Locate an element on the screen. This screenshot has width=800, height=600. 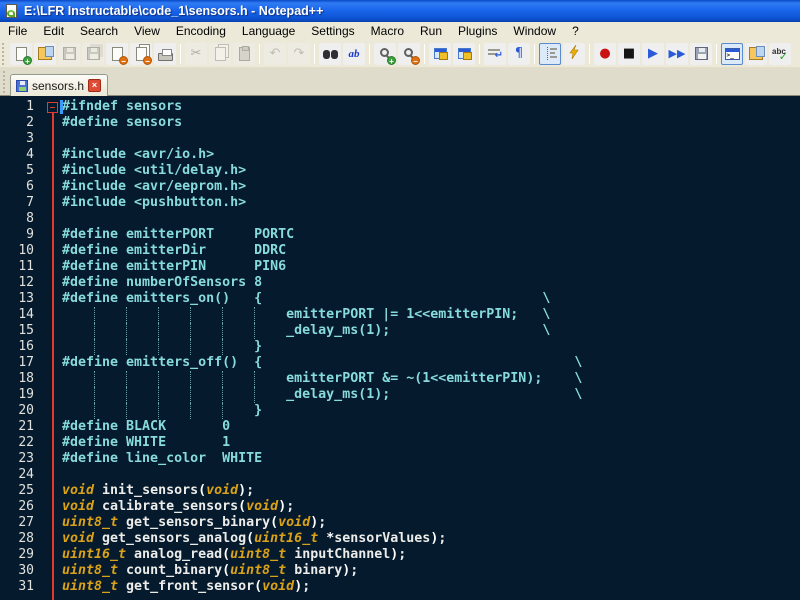
close-button: − is located at coordinates (117, 54).